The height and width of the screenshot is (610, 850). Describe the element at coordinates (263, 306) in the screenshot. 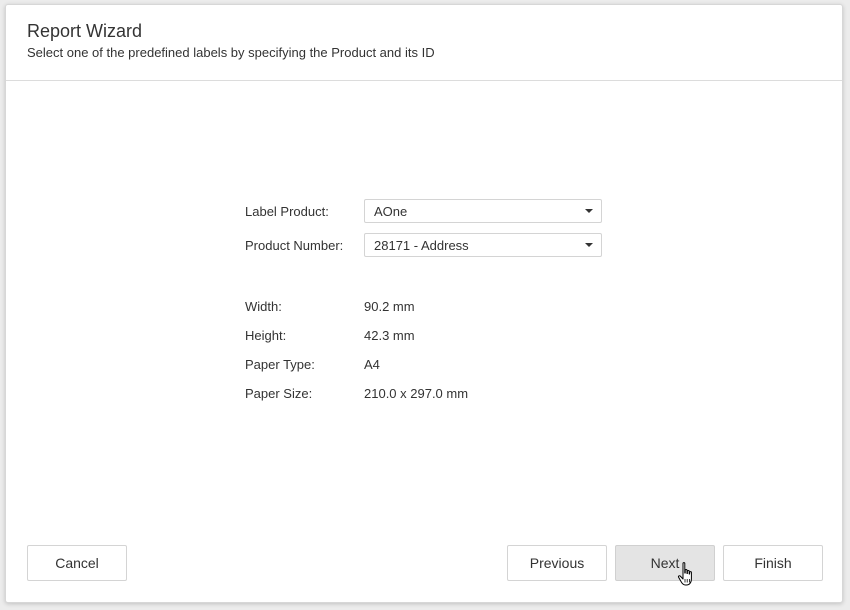

I see `detail-key: Width:` at that location.